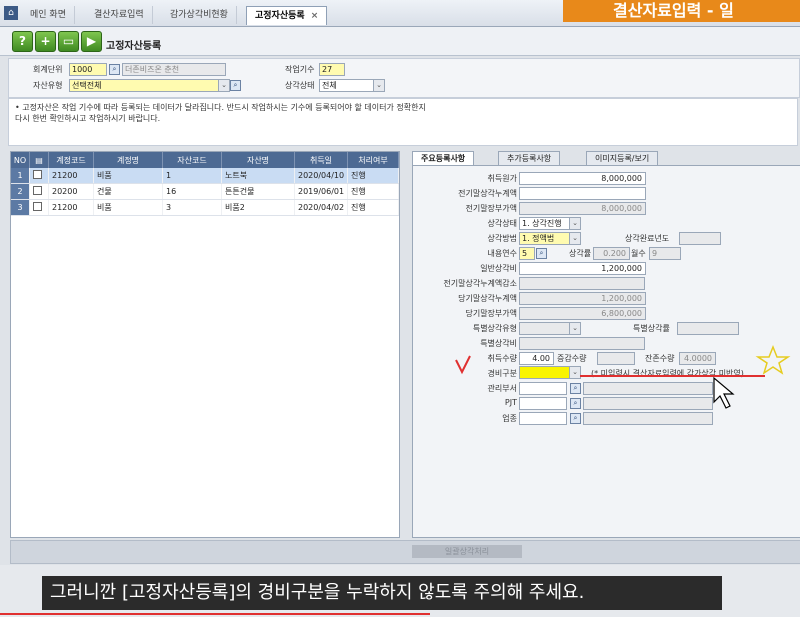 The image size is (800, 617). I want to click on checkmark-annotation, so click(463, 365).